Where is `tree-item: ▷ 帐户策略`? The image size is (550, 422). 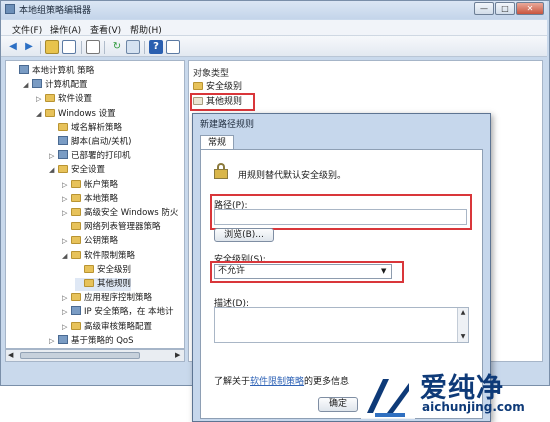
tree-item: ▷ 帐户策略 is located at coordinates (90, 185).